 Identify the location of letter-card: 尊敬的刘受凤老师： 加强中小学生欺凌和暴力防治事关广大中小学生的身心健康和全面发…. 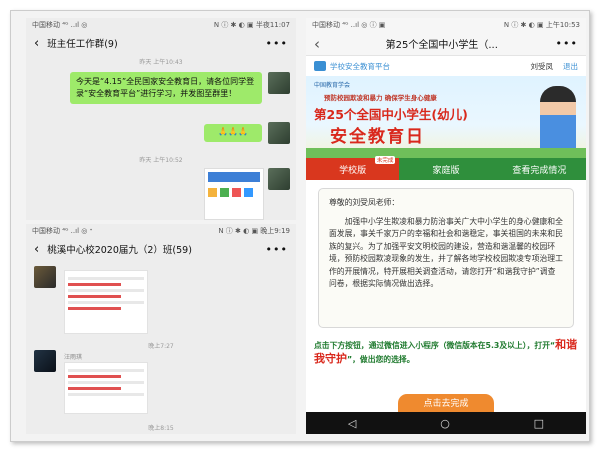
(446, 258).